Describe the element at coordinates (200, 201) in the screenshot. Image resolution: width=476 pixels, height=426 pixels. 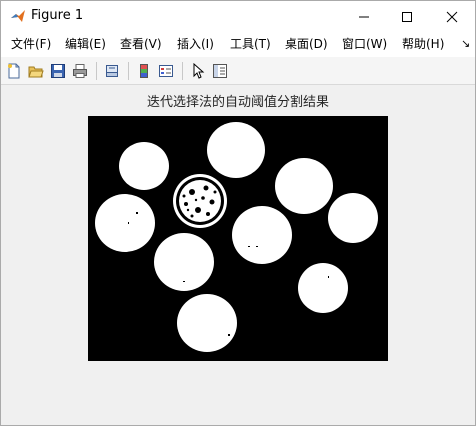
I see `partial-ring-blob` at that location.